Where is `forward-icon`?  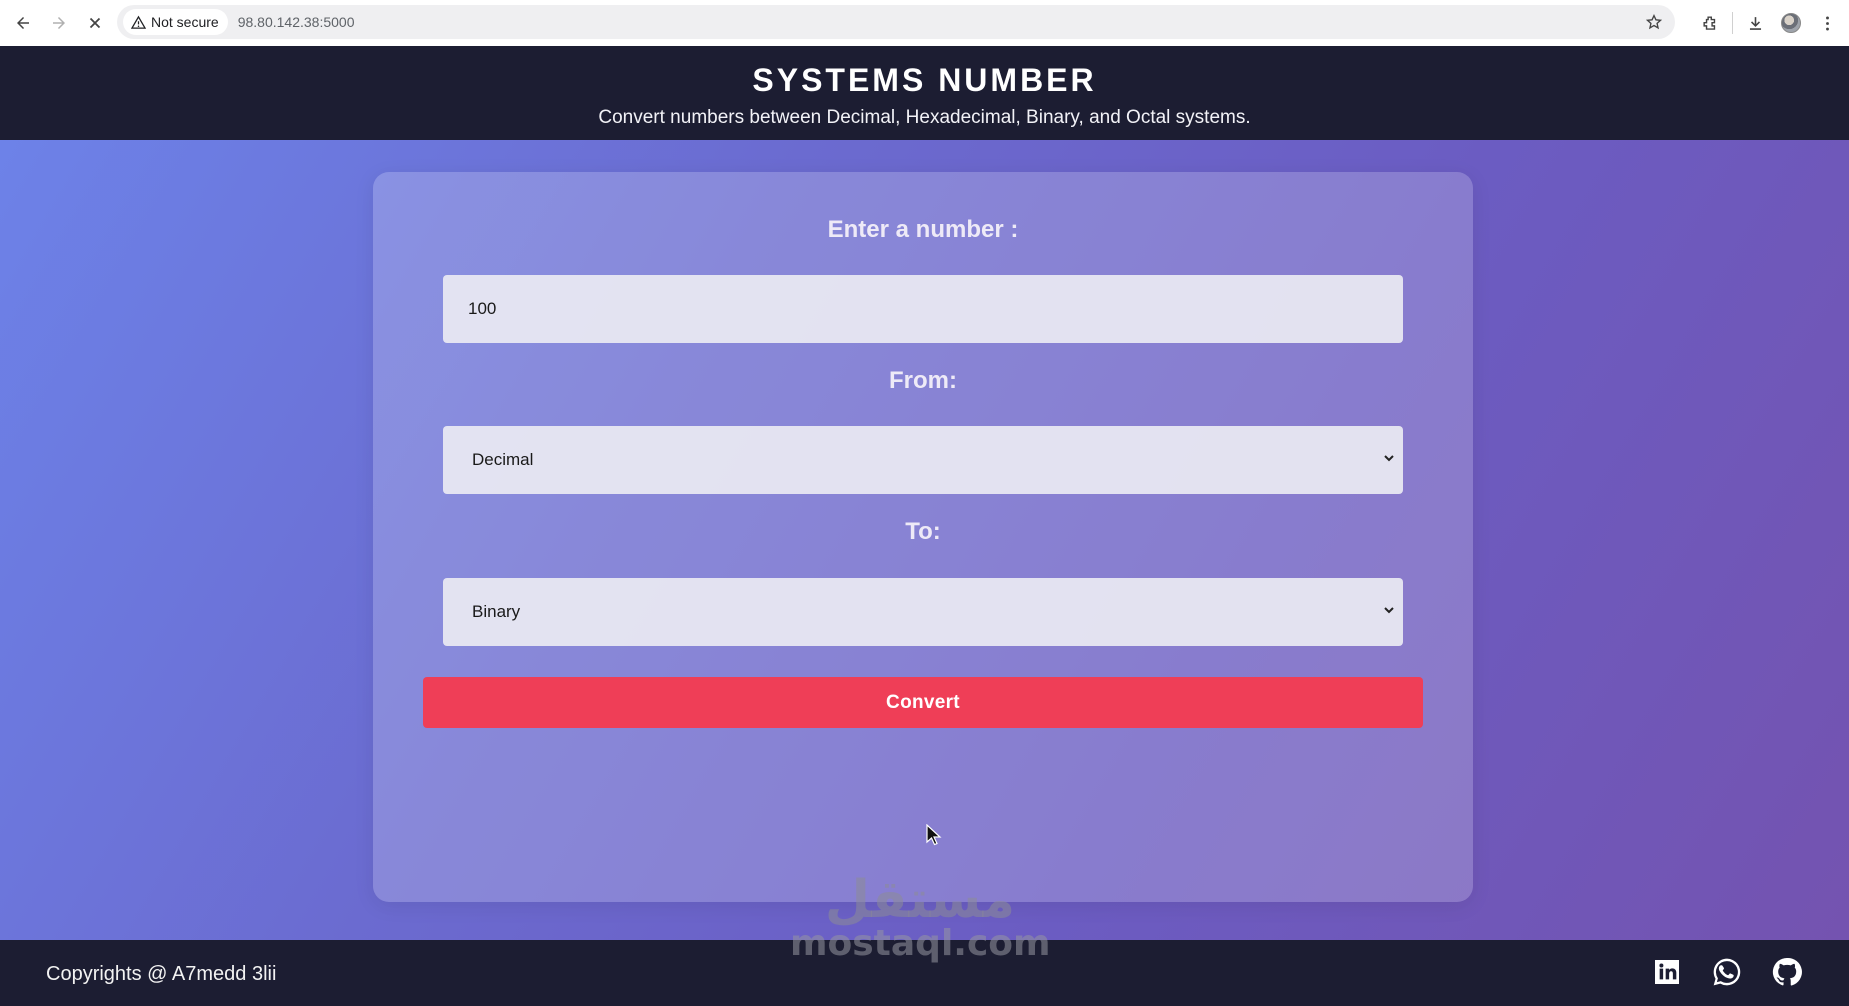
forward-icon is located at coordinates (59, 23).